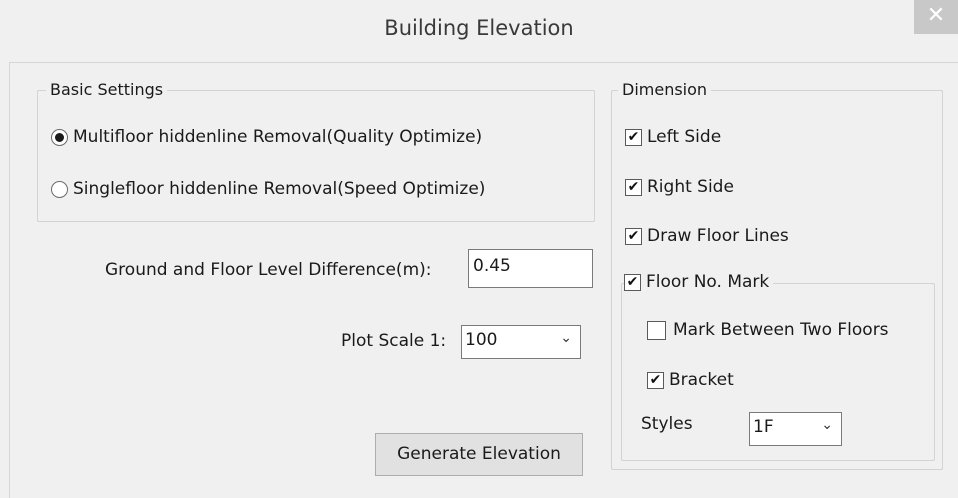  What do you see at coordinates (656, 330) in the screenshot?
I see `unchecked-box-icon` at bounding box center [656, 330].